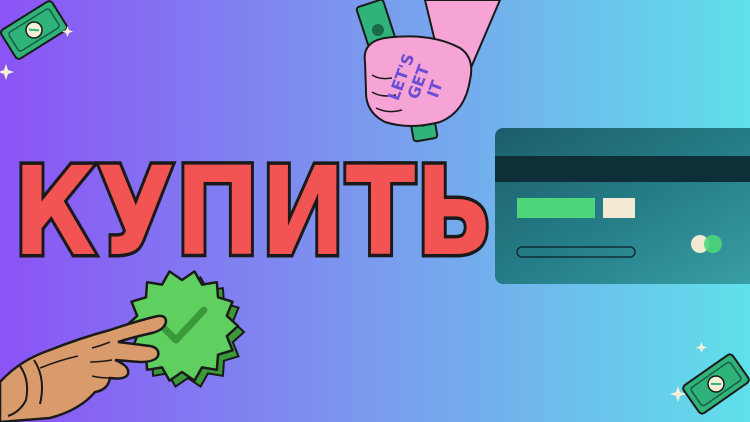 The image size is (750, 422). Describe the element at coordinates (710, 378) in the screenshot. I see `money-bill-icon` at that location.